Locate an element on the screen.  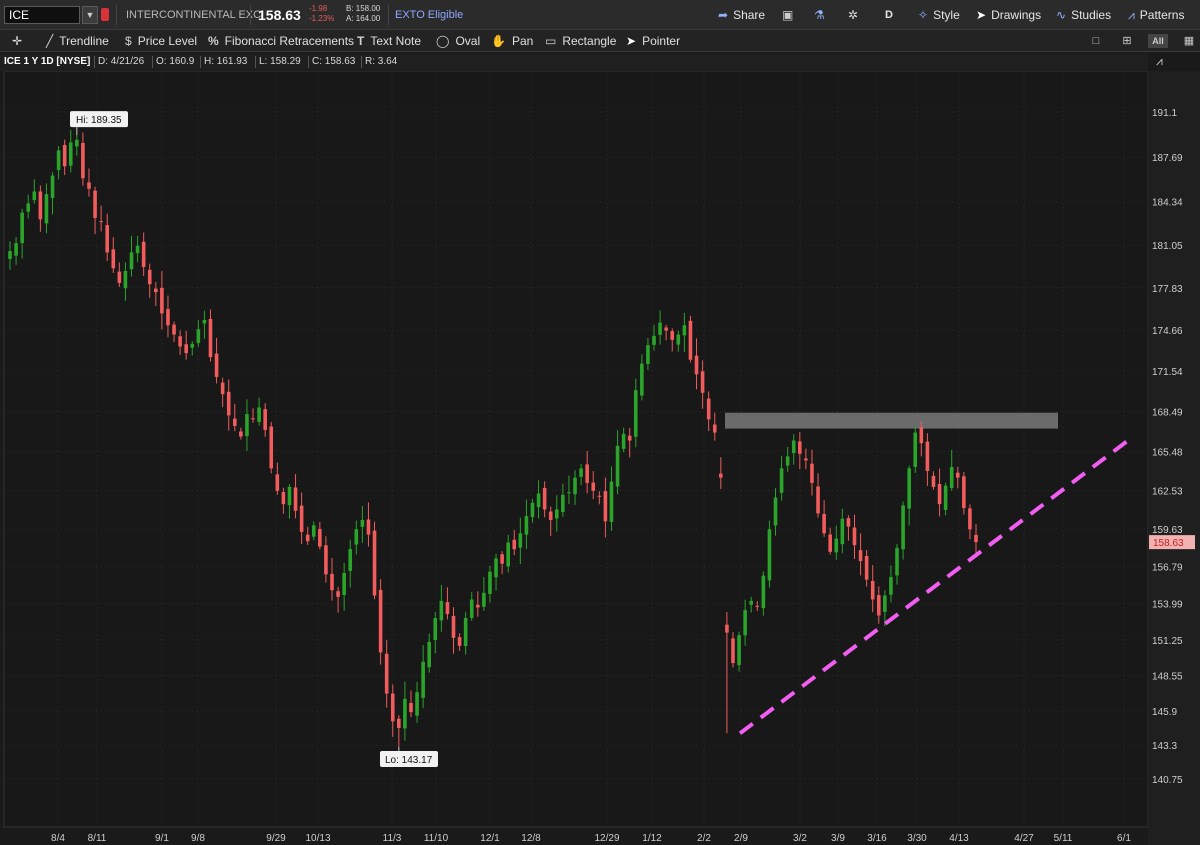
share-label: Share is located at coordinates (749, 15).